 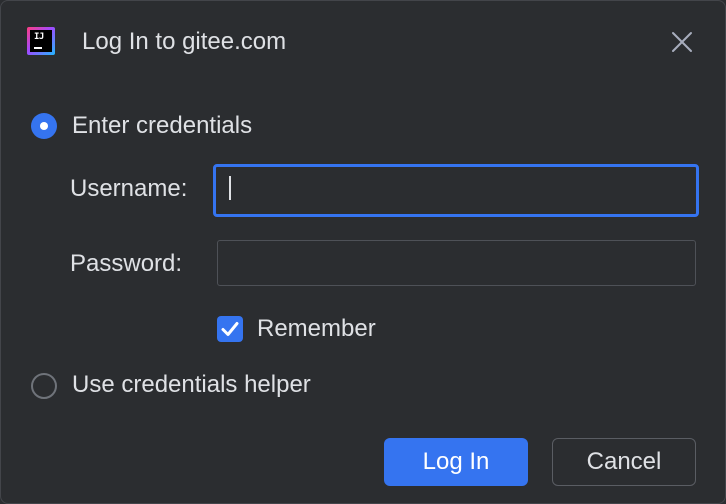 What do you see at coordinates (44, 386) in the screenshot?
I see `credentials-helper-radio` at bounding box center [44, 386].